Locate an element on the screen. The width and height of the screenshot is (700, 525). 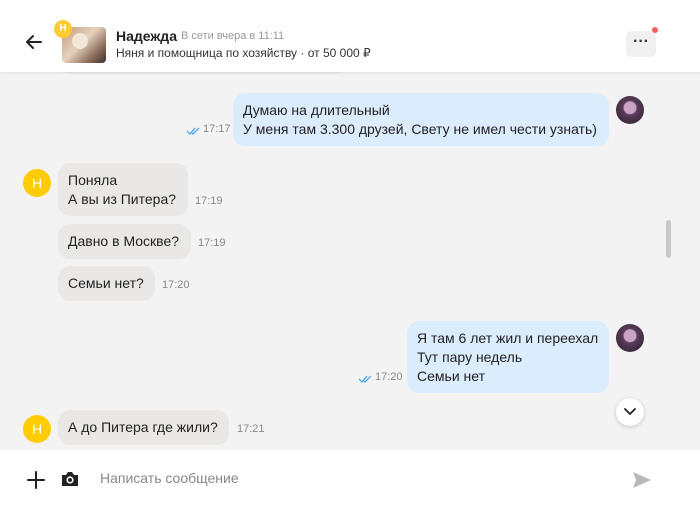
back-button is located at coordinates (34, 42).